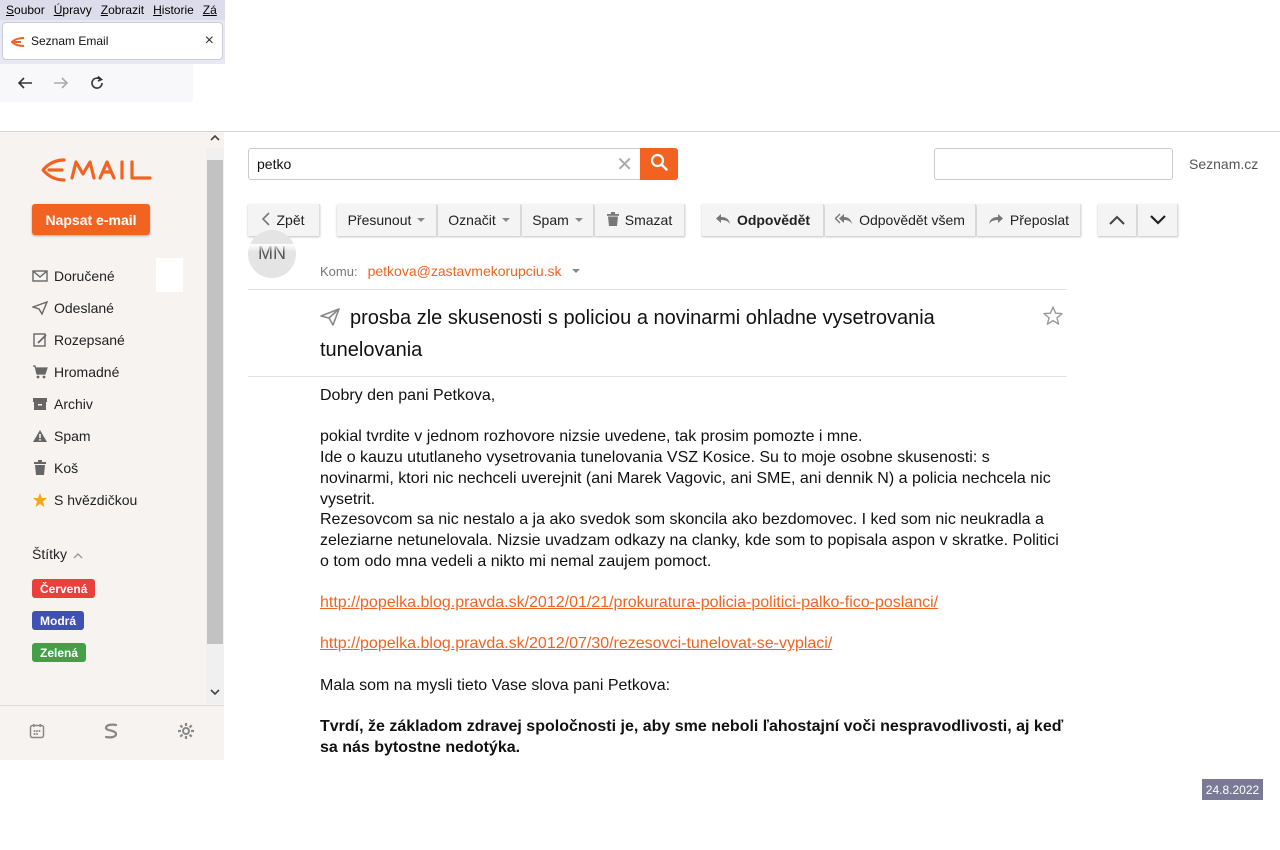 The height and width of the screenshot is (850, 1280). I want to click on next-message-button, so click(1158, 220).